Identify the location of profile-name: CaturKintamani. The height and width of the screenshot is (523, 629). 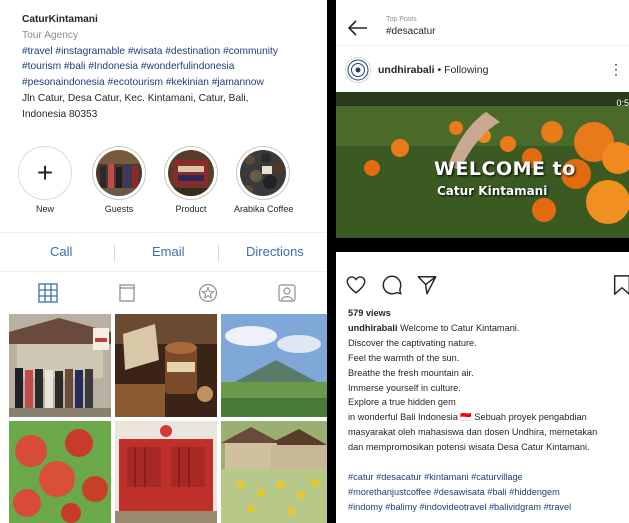
(60, 19).